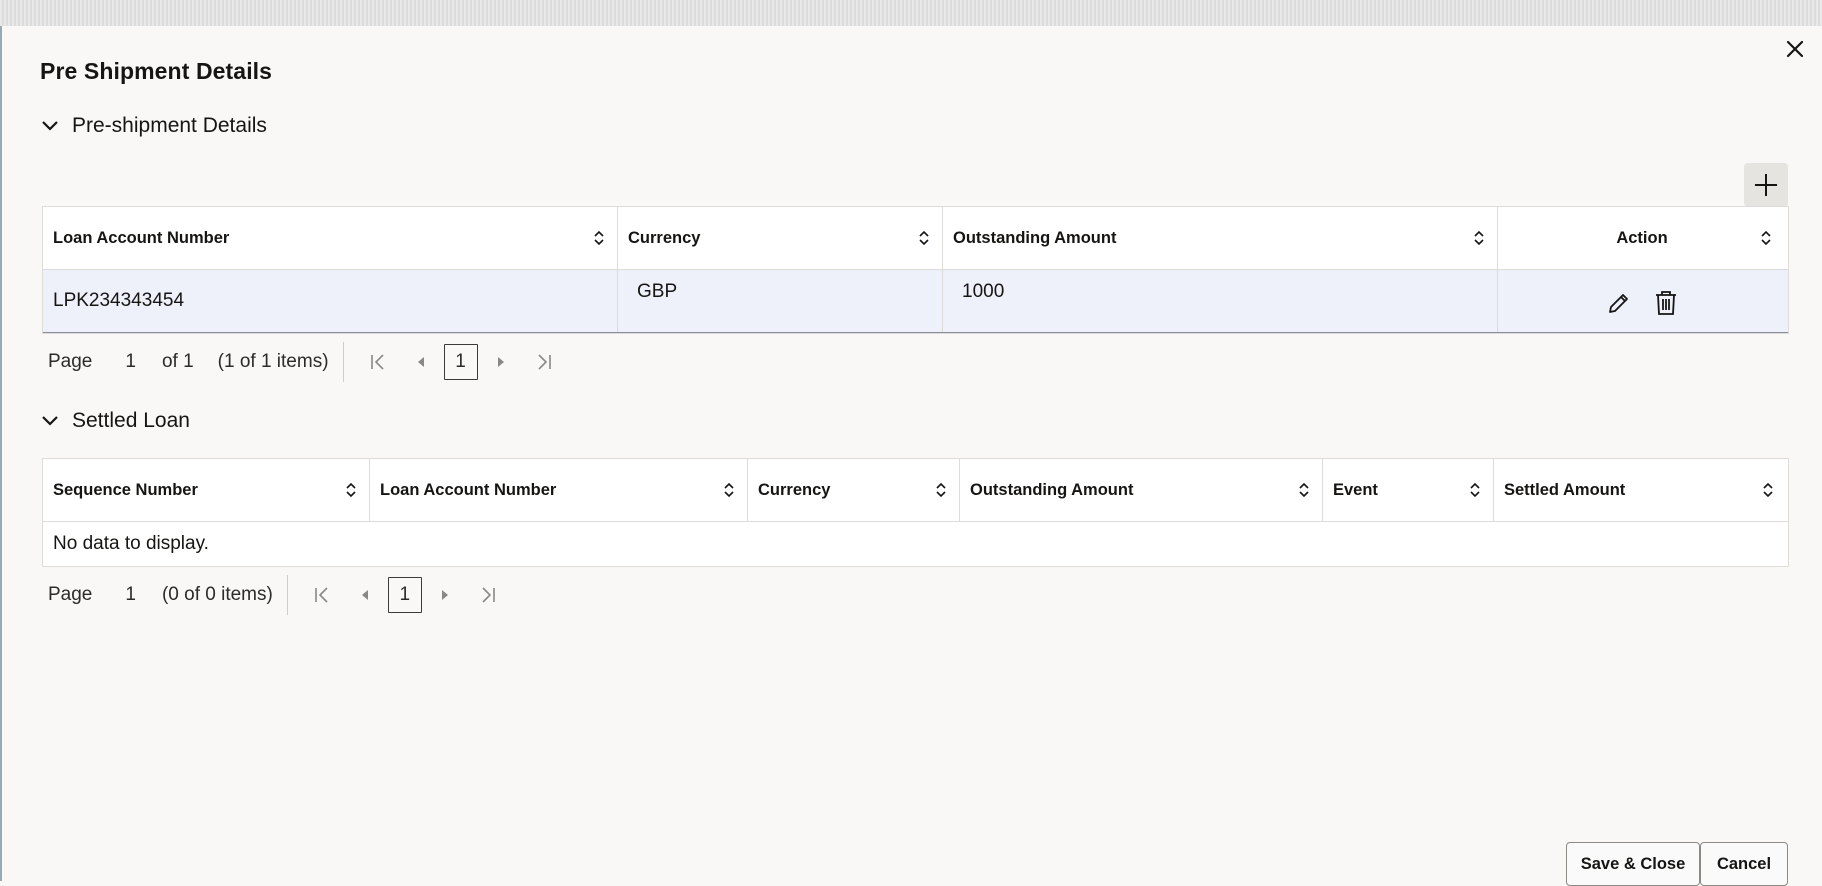 The image size is (1822, 886). I want to click on loan-account-cell: LPK234343454, so click(330, 301).